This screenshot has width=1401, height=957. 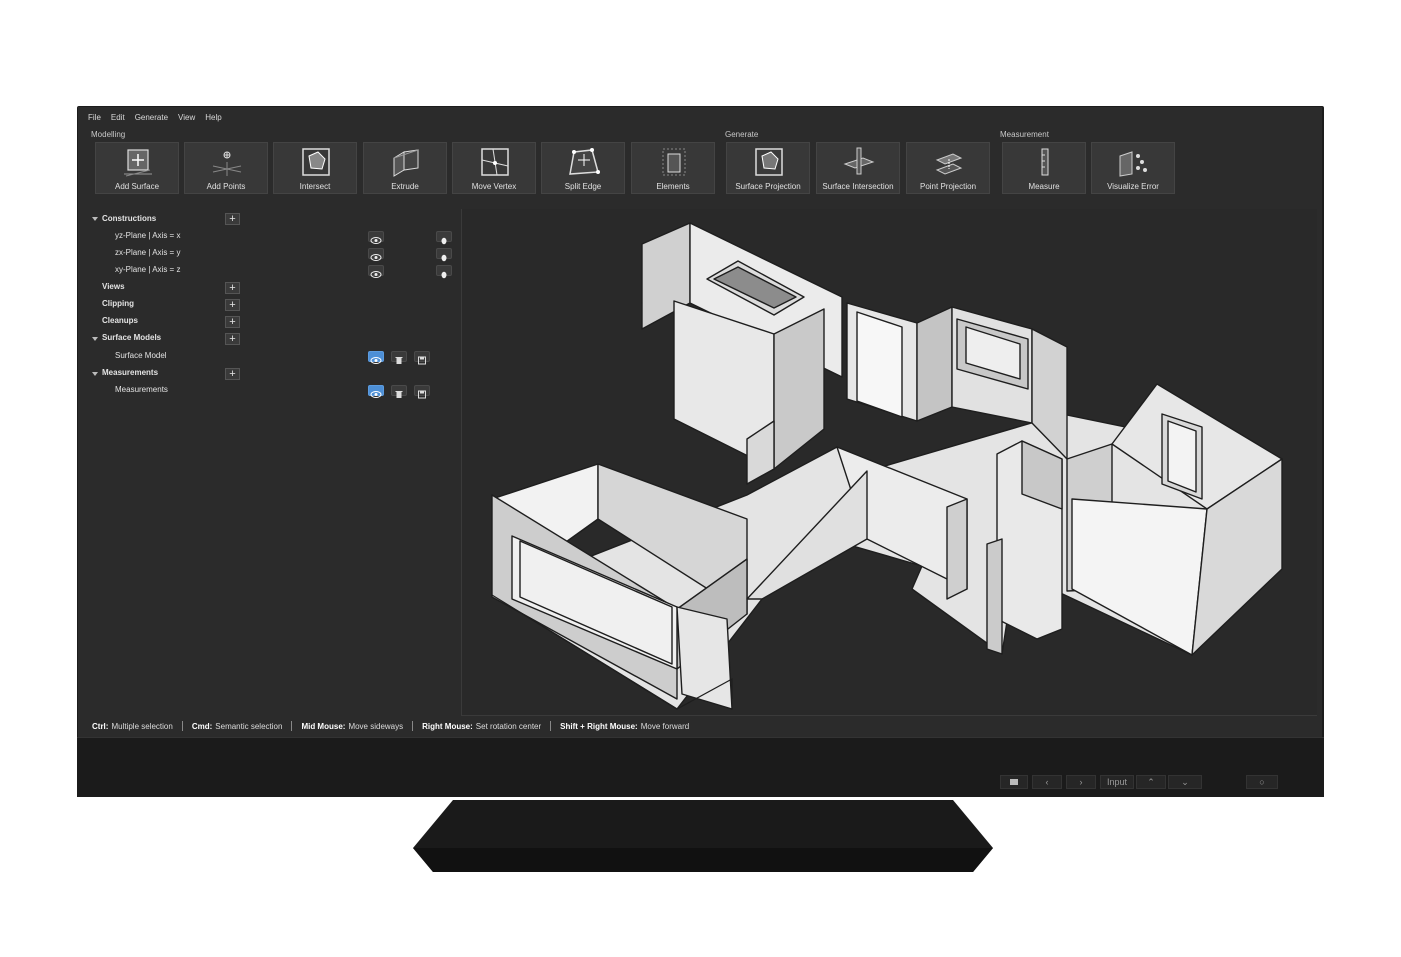 I want to click on visualize-error-label: Visualize Error, so click(x=1133, y=186).